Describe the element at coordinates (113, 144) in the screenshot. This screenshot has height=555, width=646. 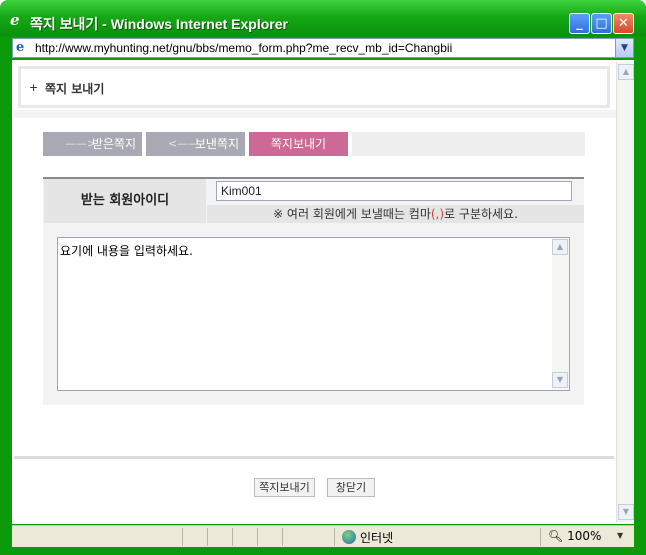
I see `tab-inbox-label: 받은쪽지` at that location.